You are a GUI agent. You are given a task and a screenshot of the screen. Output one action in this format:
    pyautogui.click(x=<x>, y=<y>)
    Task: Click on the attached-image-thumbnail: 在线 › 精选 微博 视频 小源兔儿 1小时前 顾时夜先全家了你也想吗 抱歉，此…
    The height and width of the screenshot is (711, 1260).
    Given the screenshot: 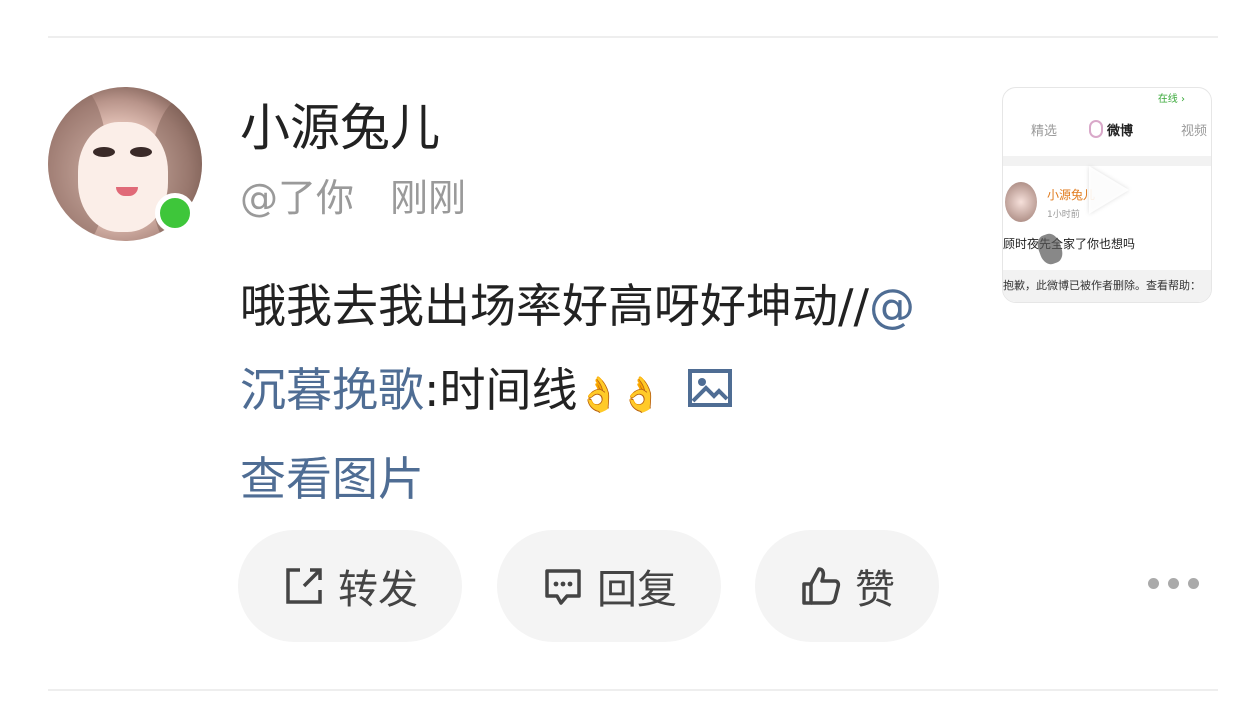 What is the action you would take?
    pyautogui.click(x=1107, y=195)
    